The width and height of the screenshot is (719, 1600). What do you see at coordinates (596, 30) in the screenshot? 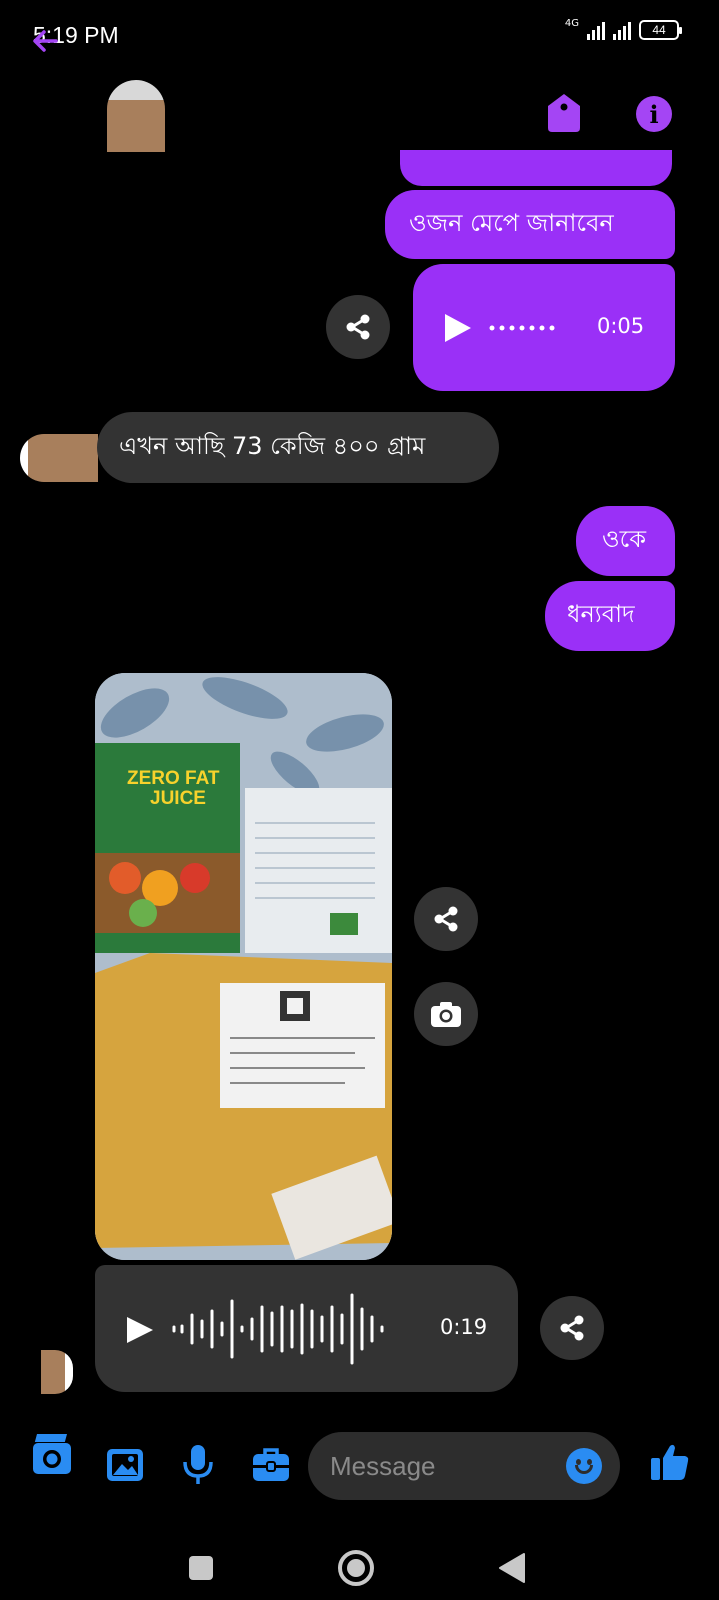
I see `signal-icon` at bounding box center [596, 30].